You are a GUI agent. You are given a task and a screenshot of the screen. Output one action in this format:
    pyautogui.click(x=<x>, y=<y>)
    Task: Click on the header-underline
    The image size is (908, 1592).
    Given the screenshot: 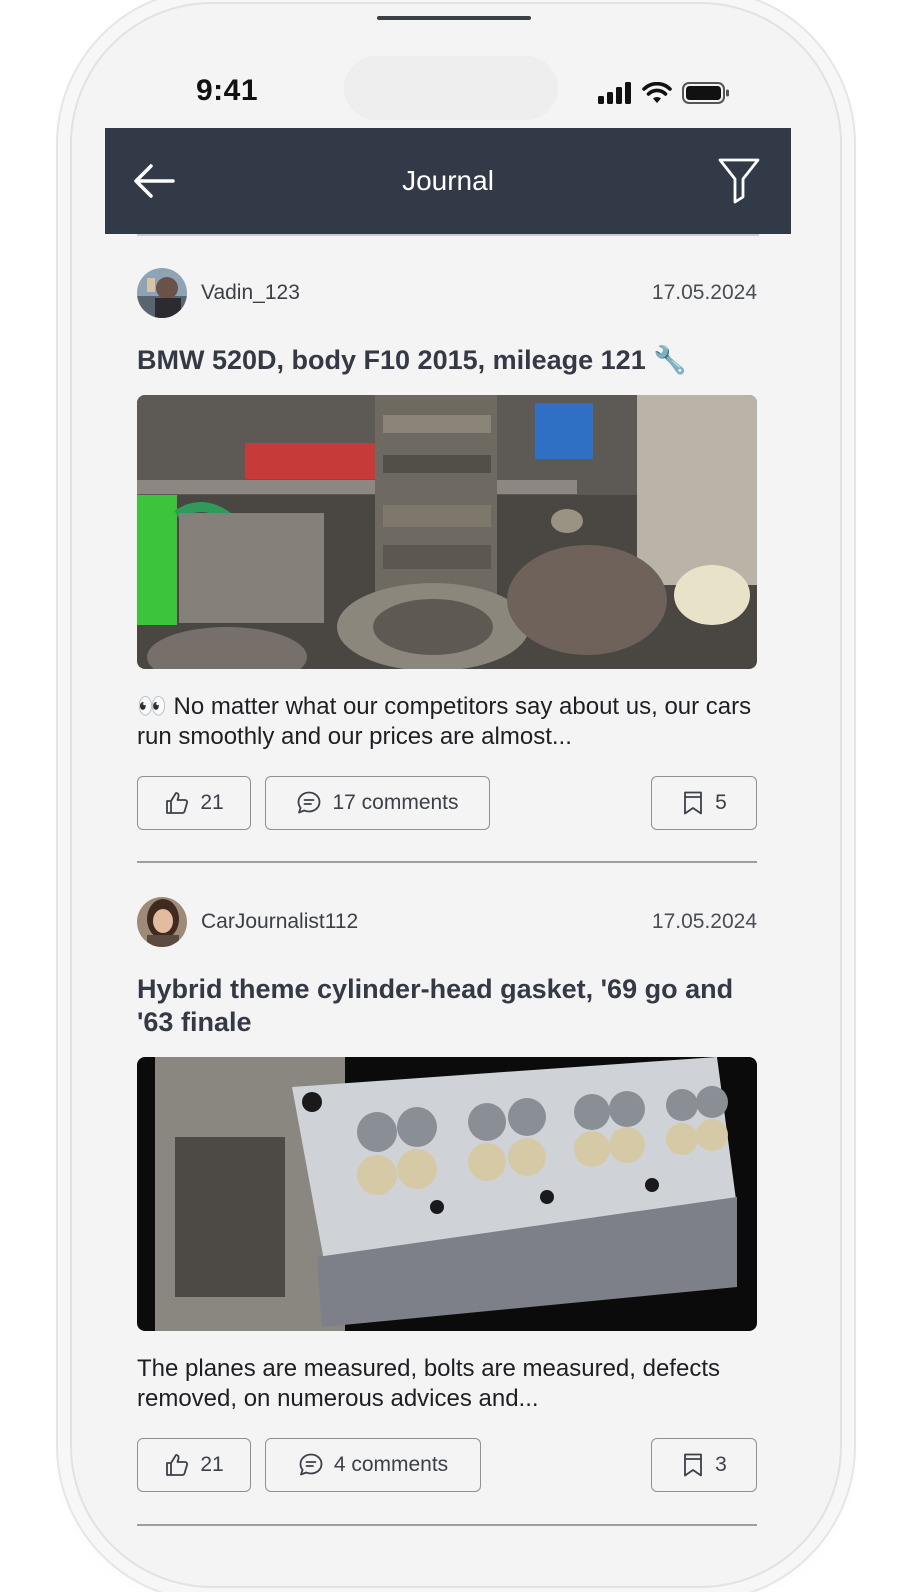 What is the action you would take?
    pyautogui.click(x=448, y=235)
    